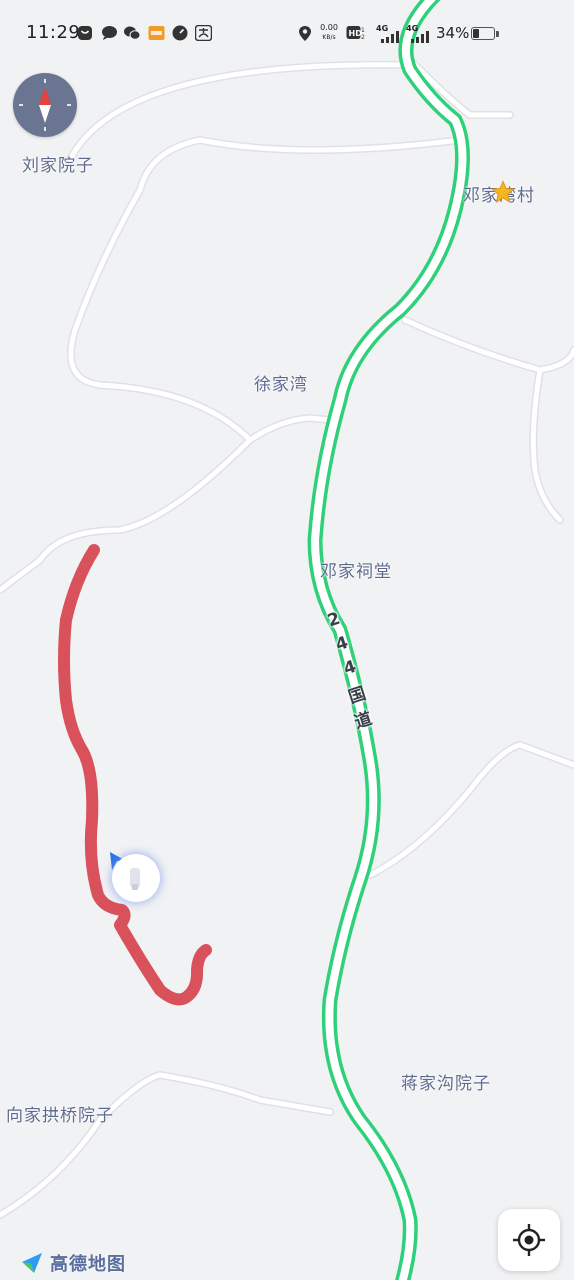 The height and width of the screenshot is (1280, 574). I want to click on app-badge-icon, so click(156, 33).